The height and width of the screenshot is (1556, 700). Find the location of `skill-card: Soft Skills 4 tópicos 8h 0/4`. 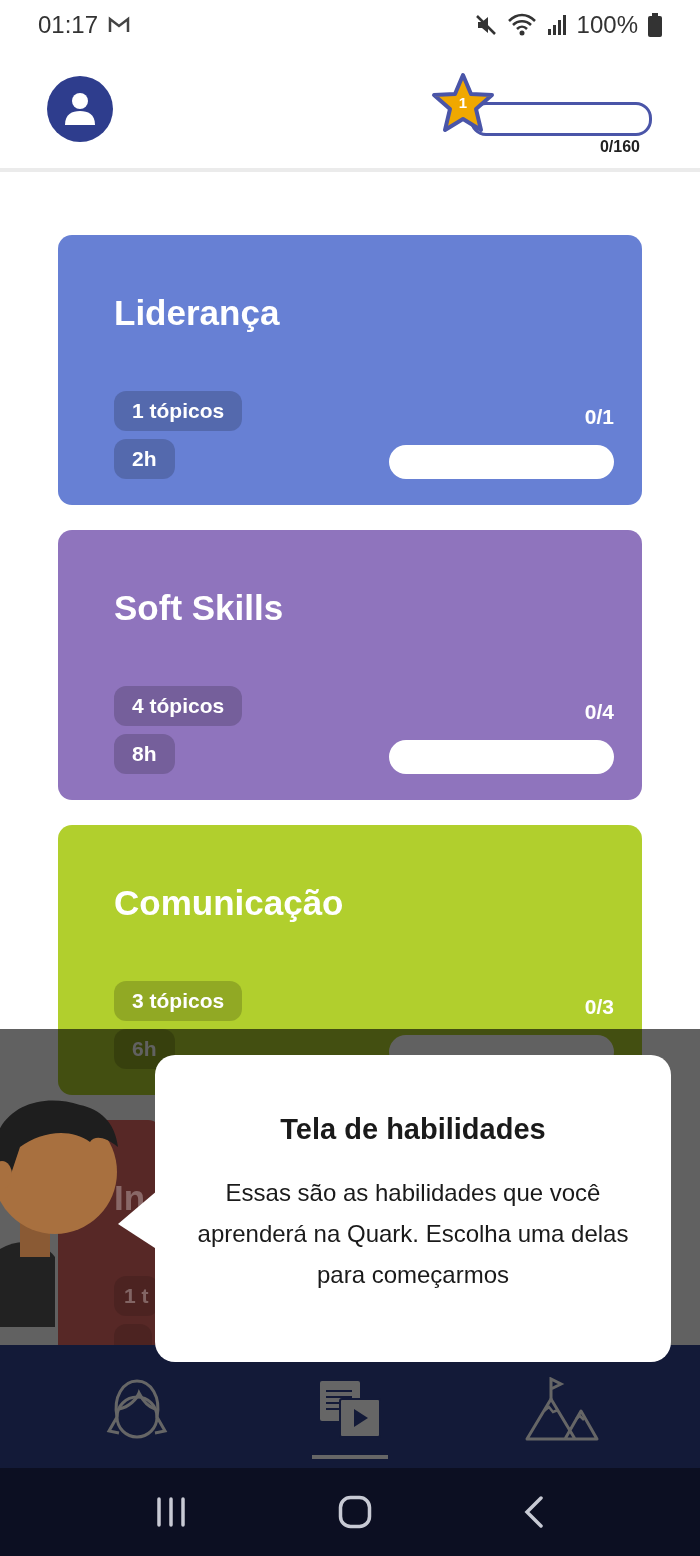

skill-card: Soft Skills 4 tópicos 8h 0/4 is located at coordinates (350, 665).